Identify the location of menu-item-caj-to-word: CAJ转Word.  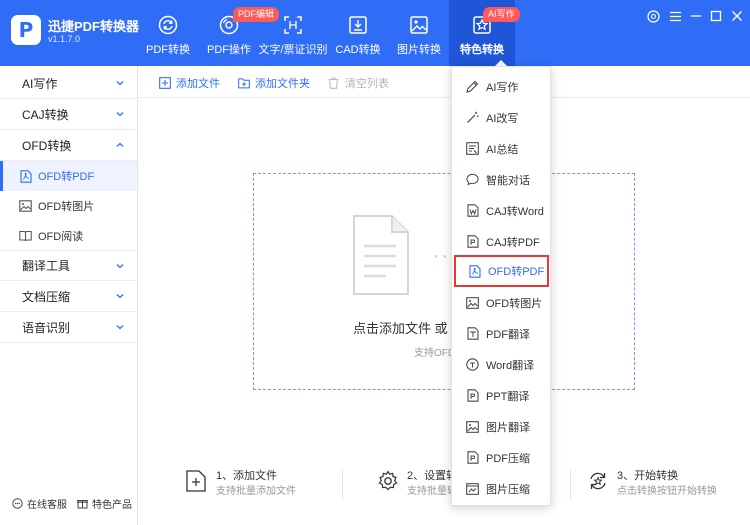
(501, 210).